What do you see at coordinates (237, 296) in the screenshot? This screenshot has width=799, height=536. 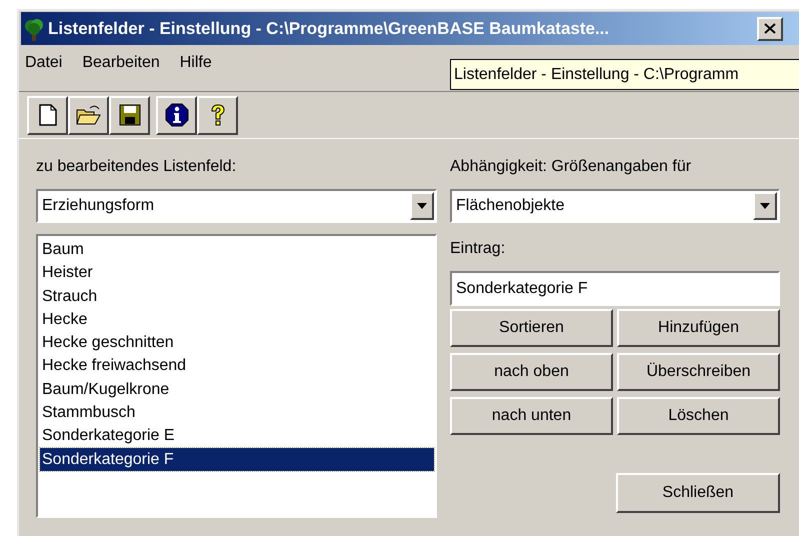 I see `list-item: Strauch` at bounding box center [237, 296].